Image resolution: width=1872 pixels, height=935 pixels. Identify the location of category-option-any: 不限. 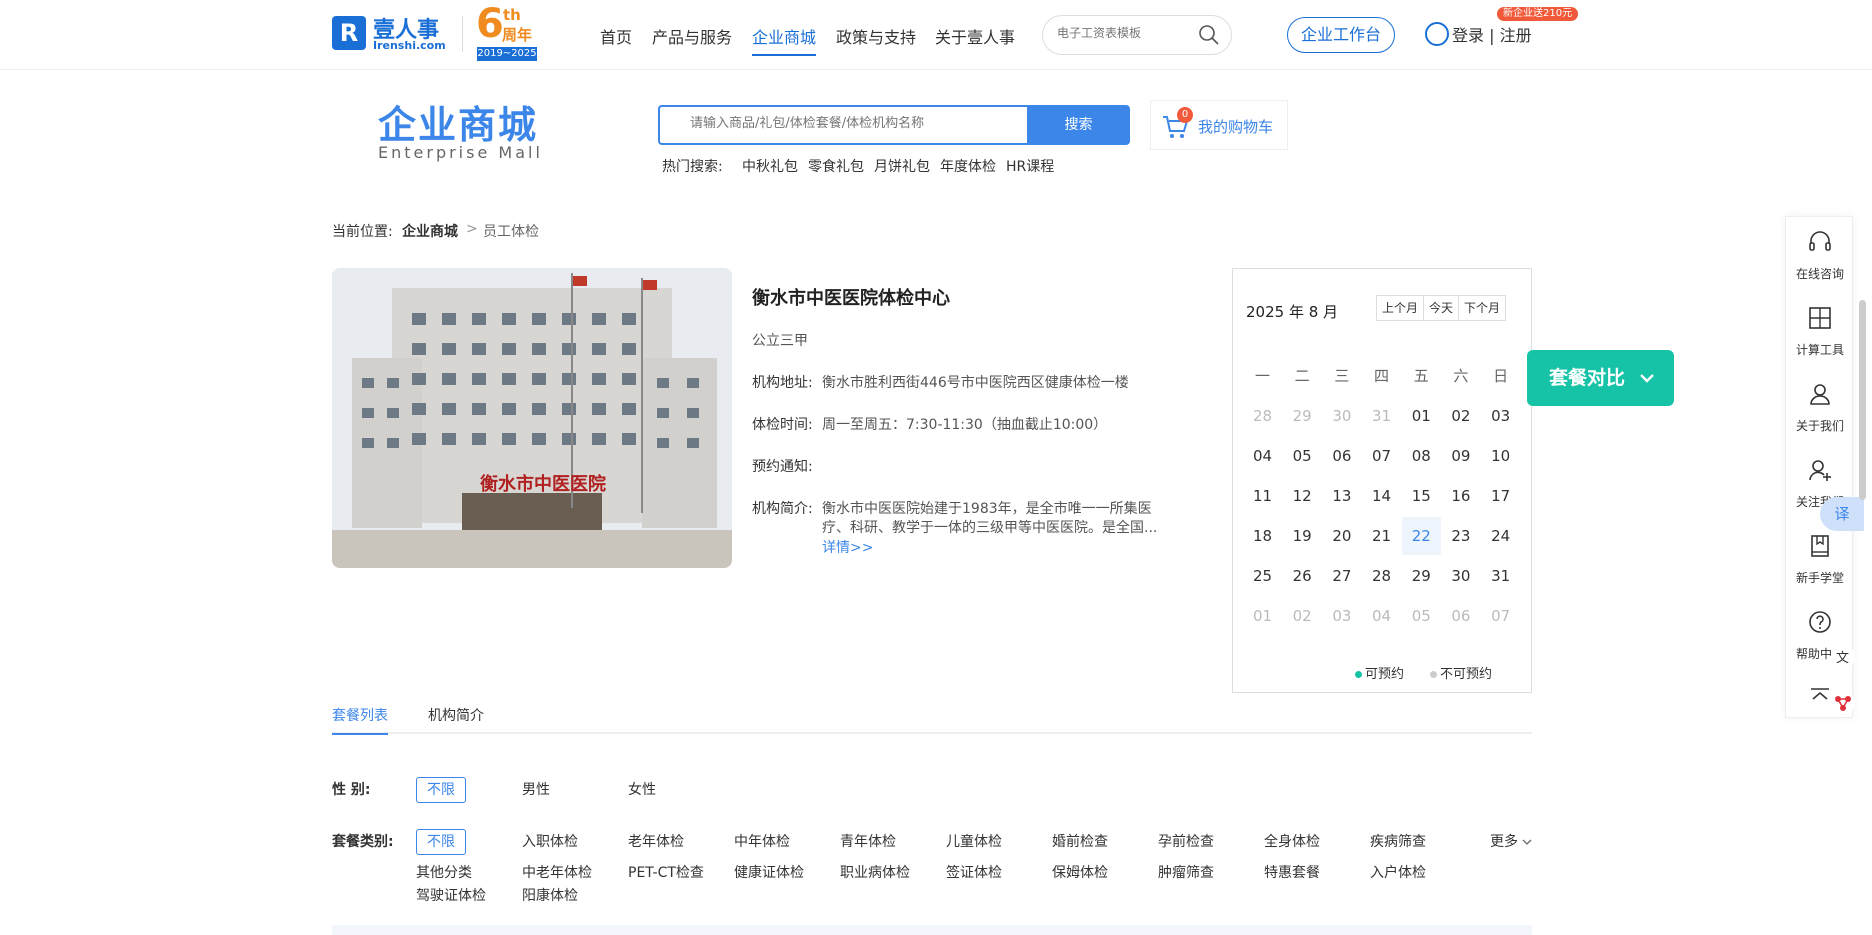
(441, 842).